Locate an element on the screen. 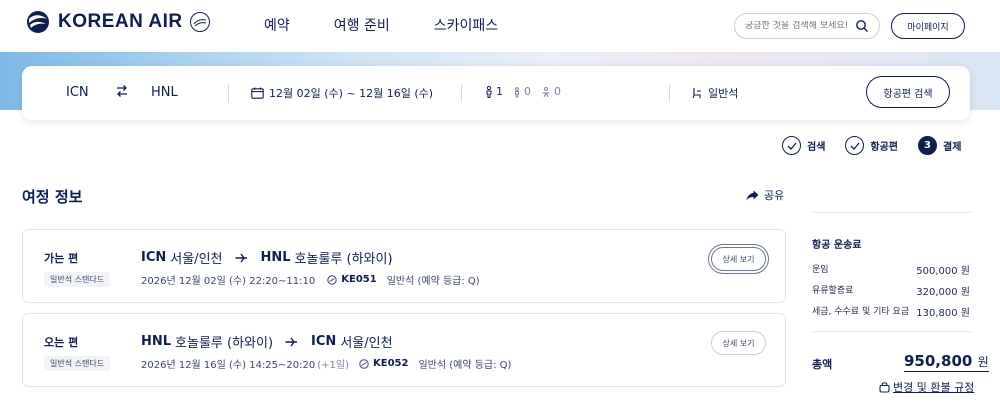  share-label: 공유 is located at coordinates (774, 195).